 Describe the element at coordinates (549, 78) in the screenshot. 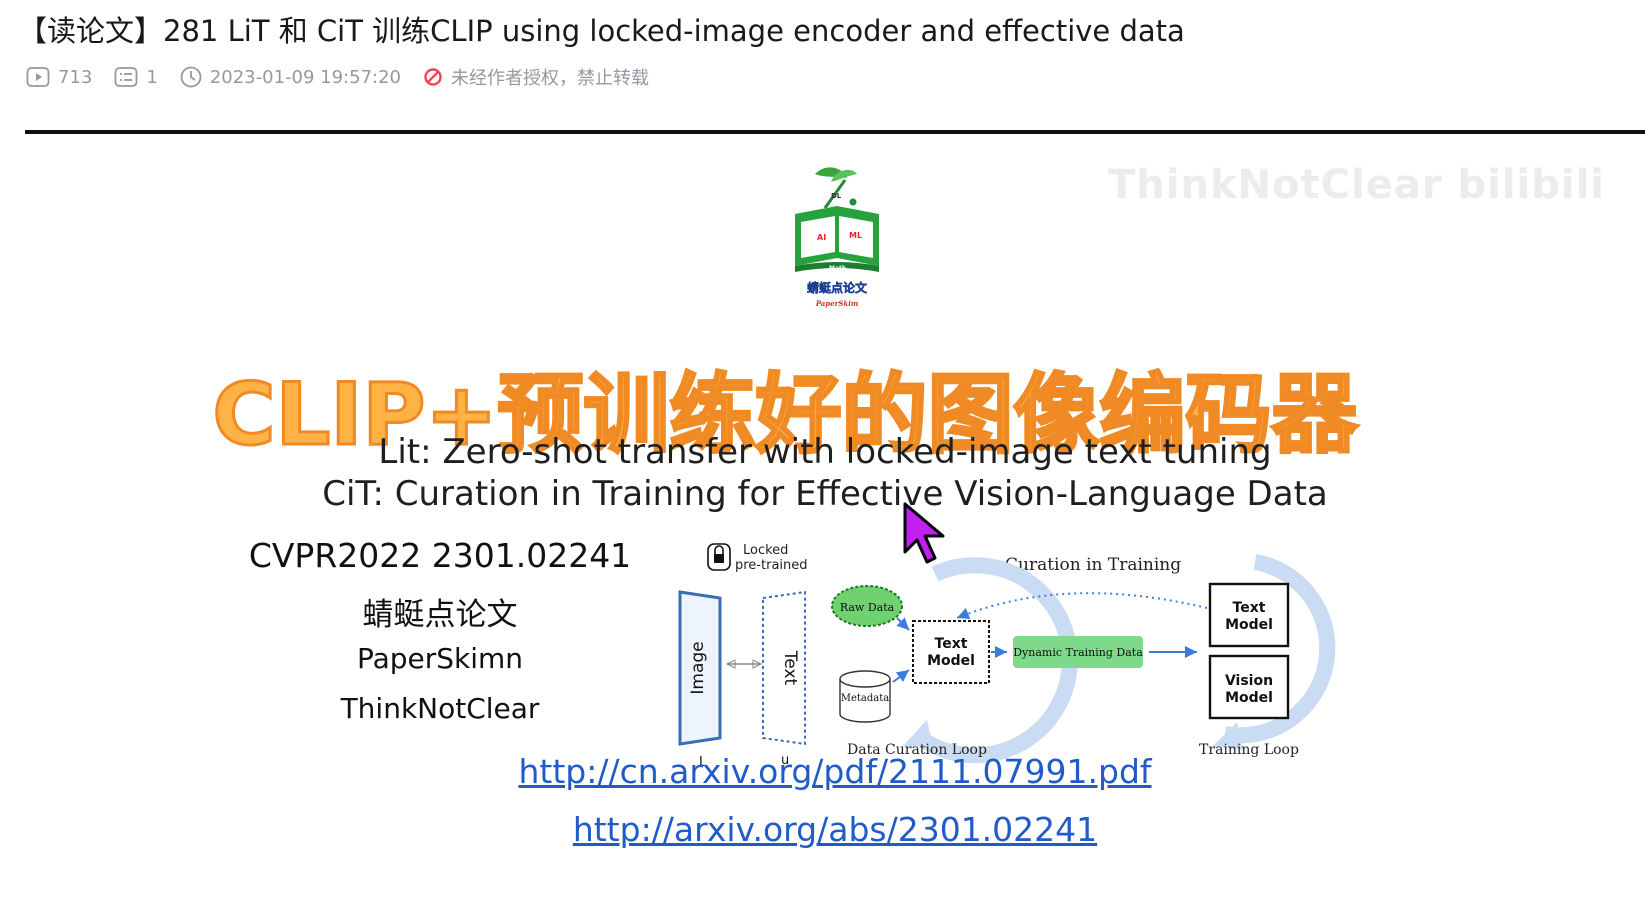

I see `copyright-text: 未经作者授权，禁止转载` at that location.